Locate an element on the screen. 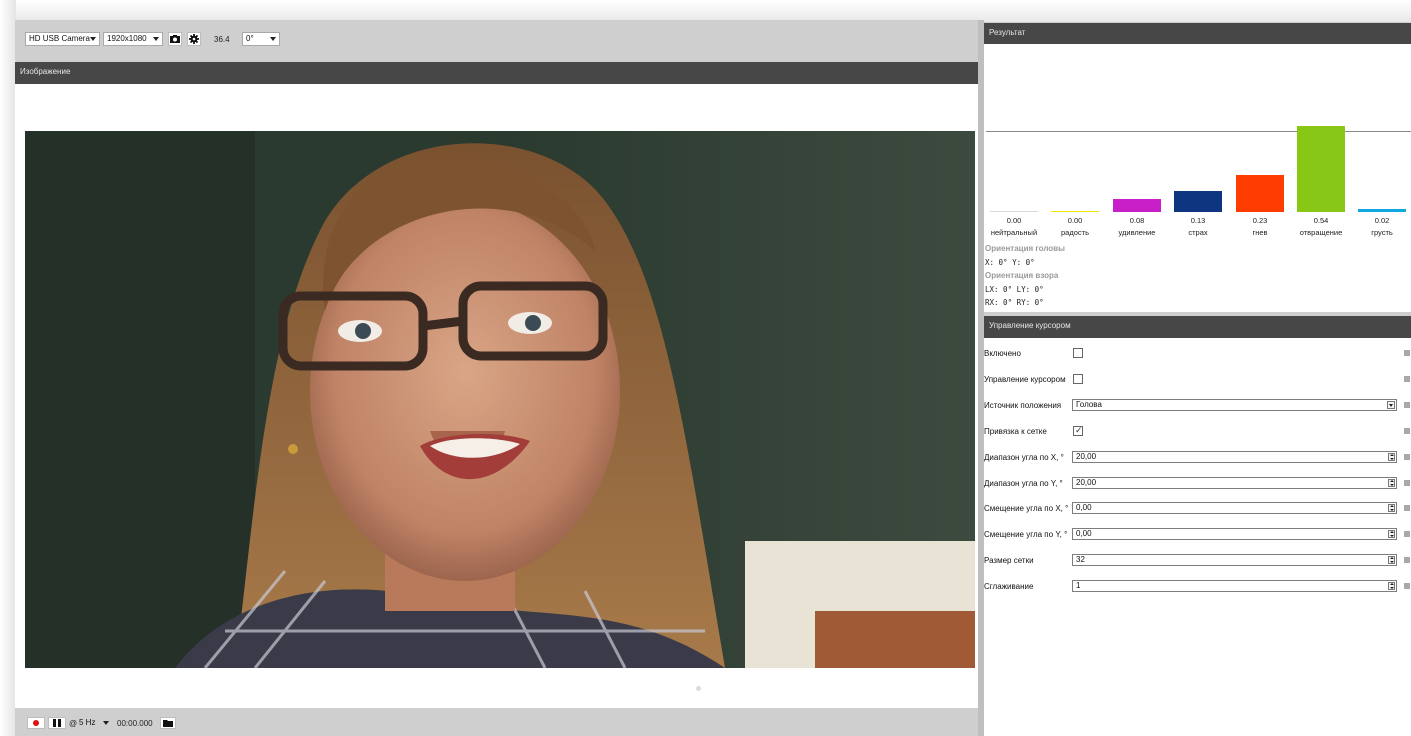  rate-select: 5 Hz is located at coordinates (94, 723).